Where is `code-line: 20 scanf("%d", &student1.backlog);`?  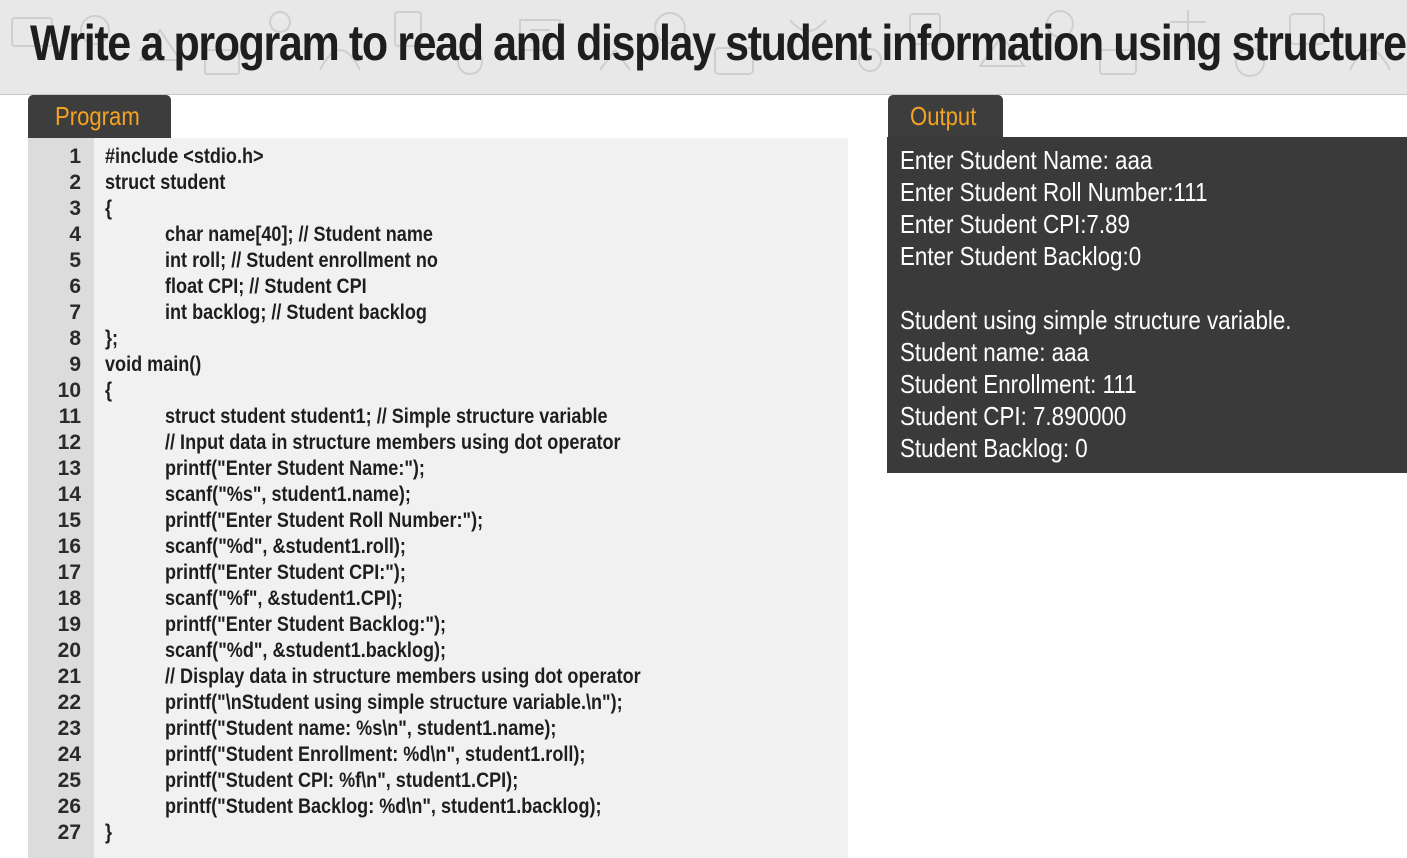 code-line: 20 scanf("%d", &student1.backlog); is located at coordinates (438, 651).